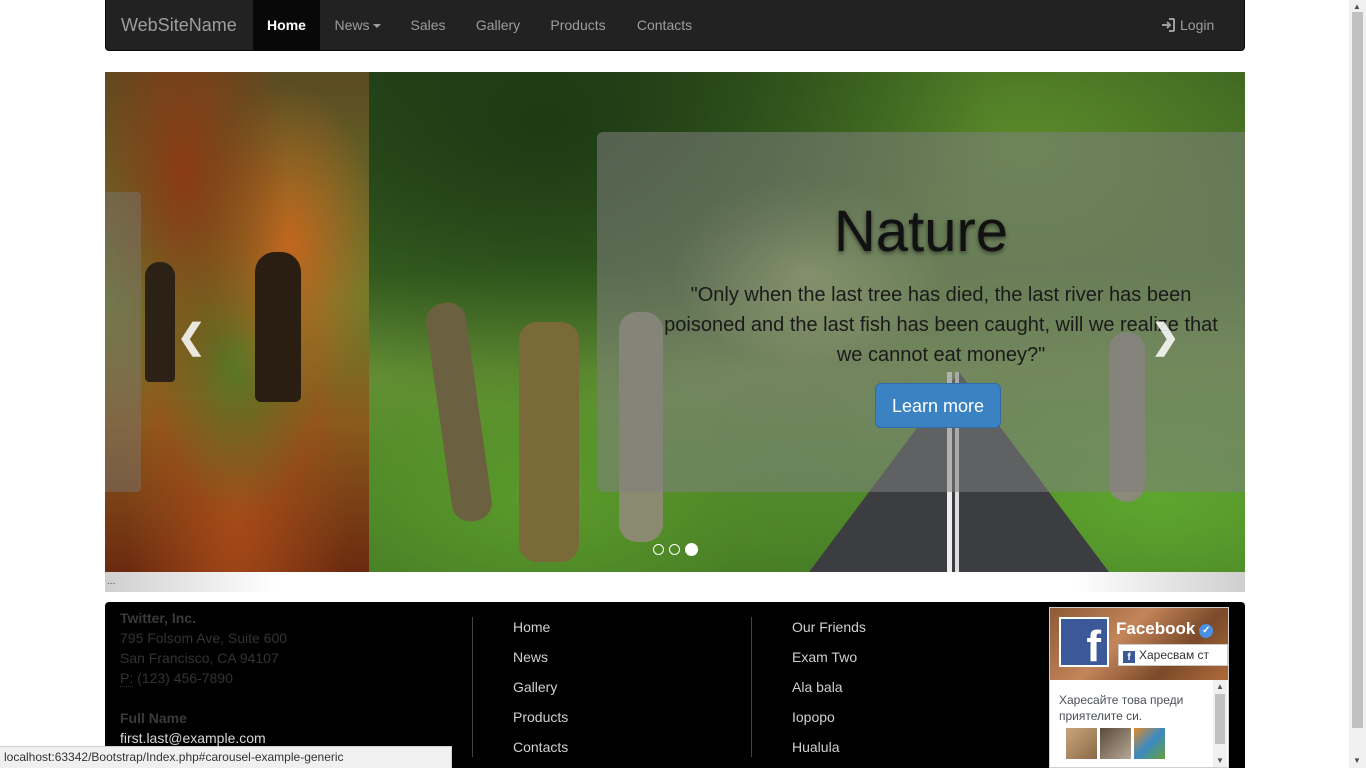 The image size is (1366, 768). Describe the element at coordinates (578, 25) in the screenshot. I see `nav-products: Products` at that location.